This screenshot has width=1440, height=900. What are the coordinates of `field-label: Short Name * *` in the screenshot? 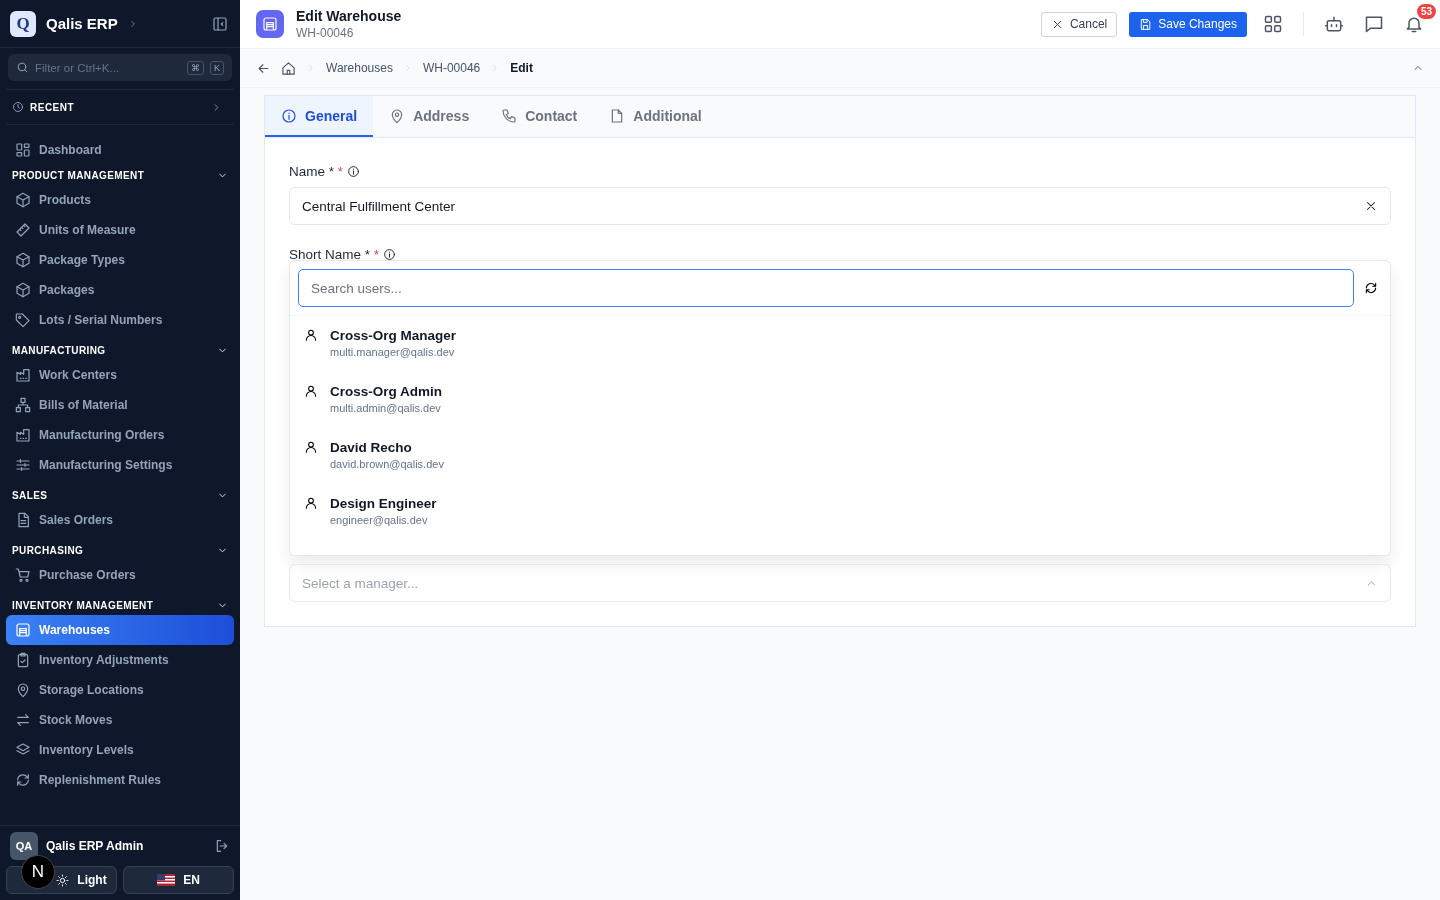 It's located at (334, 254).